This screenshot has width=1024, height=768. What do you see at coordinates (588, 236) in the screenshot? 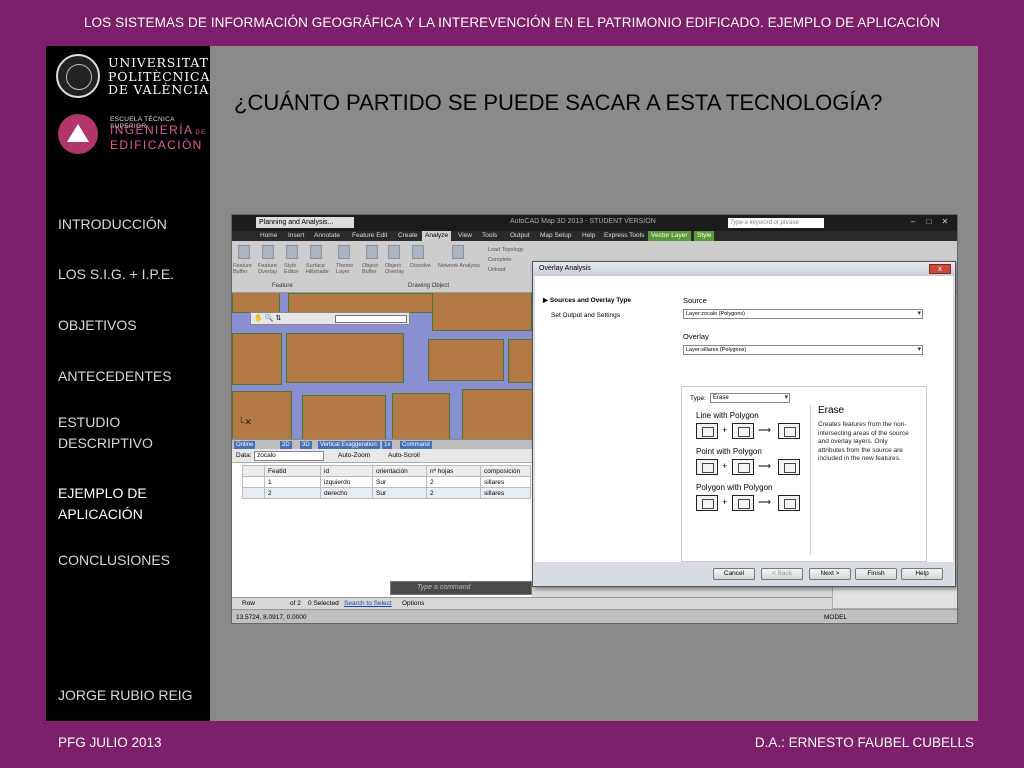
I see `tab-help: Help` at bounding box center [588, 236].